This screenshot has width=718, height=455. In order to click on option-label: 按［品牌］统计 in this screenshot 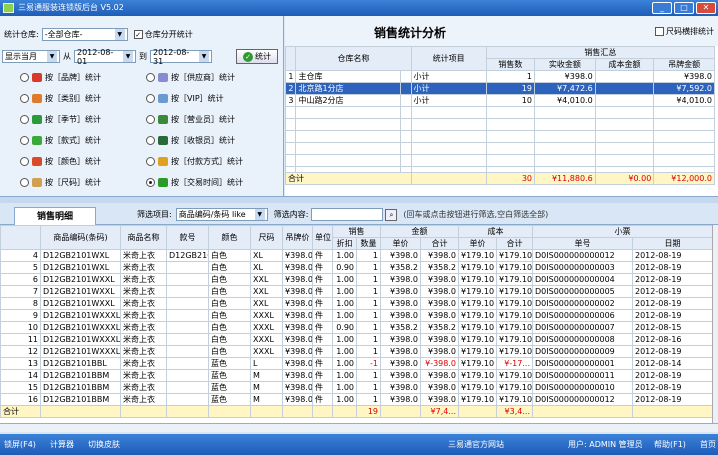, I will do `click(73, 77)`.